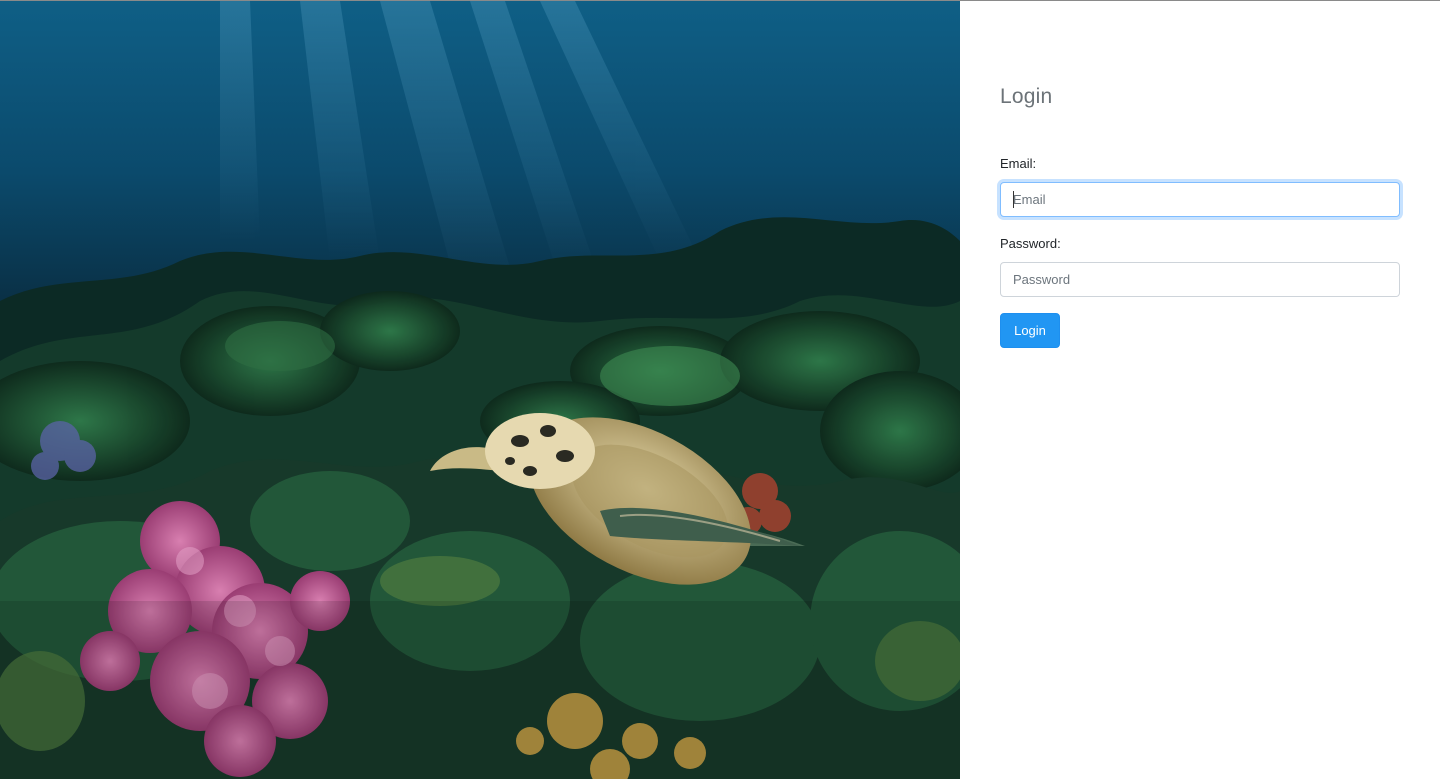  I want to click on password-label: Password:, so click(1030, 243).